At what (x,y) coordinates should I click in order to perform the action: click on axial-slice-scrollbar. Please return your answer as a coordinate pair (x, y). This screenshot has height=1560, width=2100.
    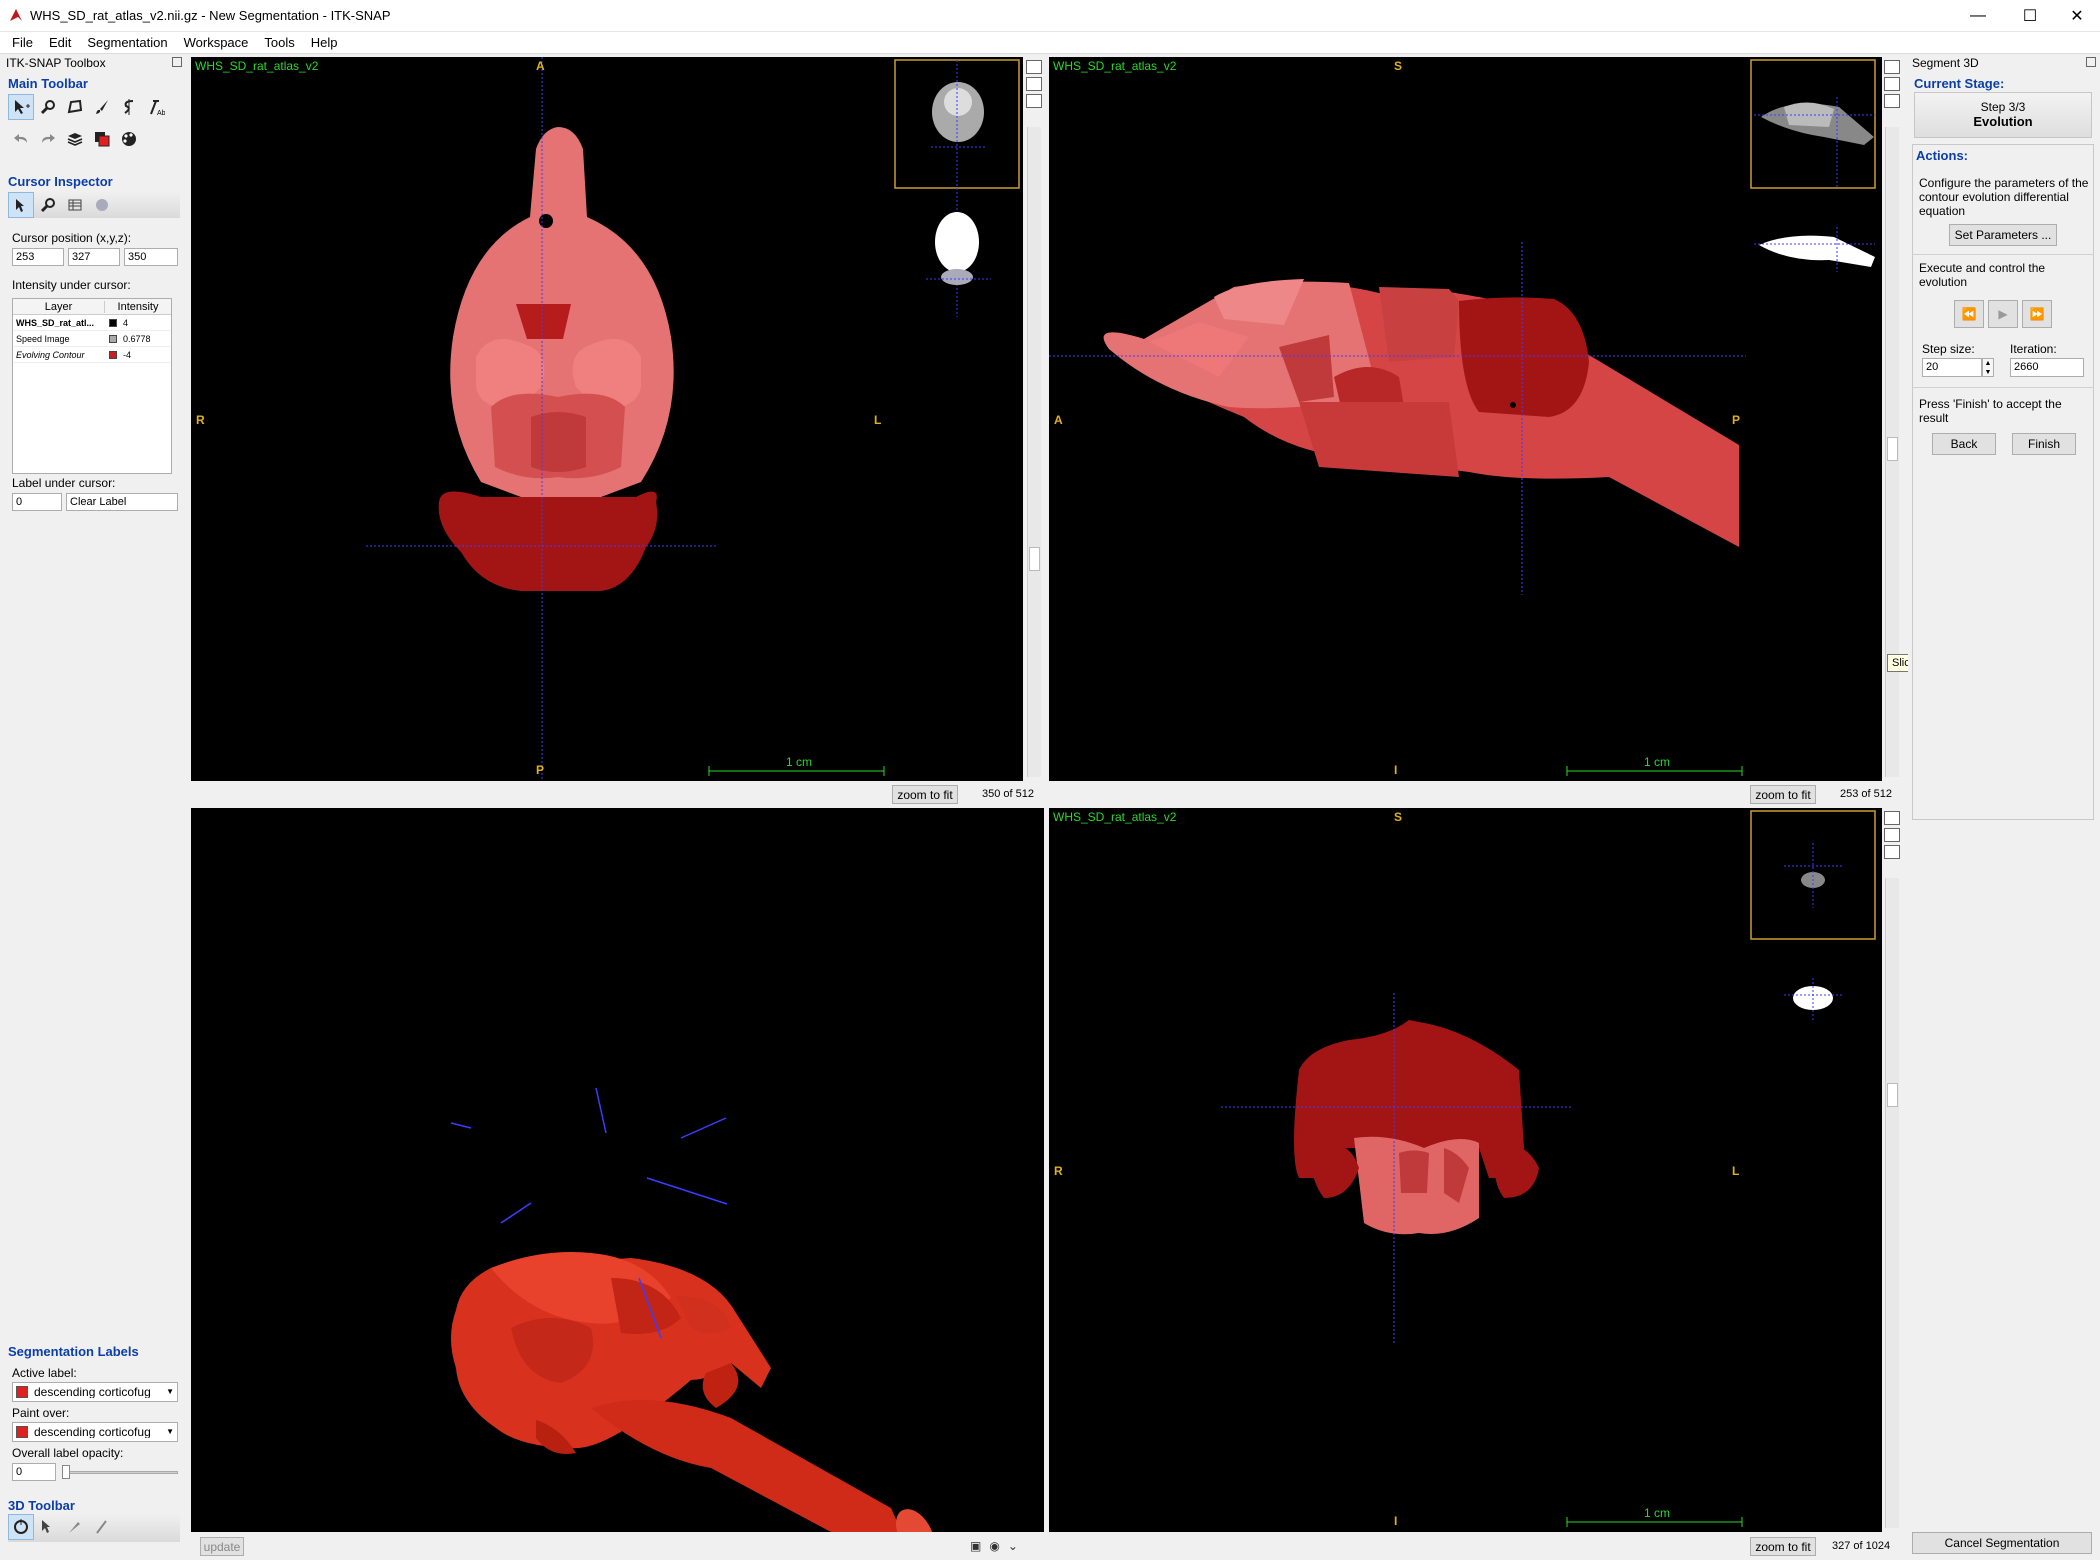
    Looking at the image, I should click on (1034, 452).